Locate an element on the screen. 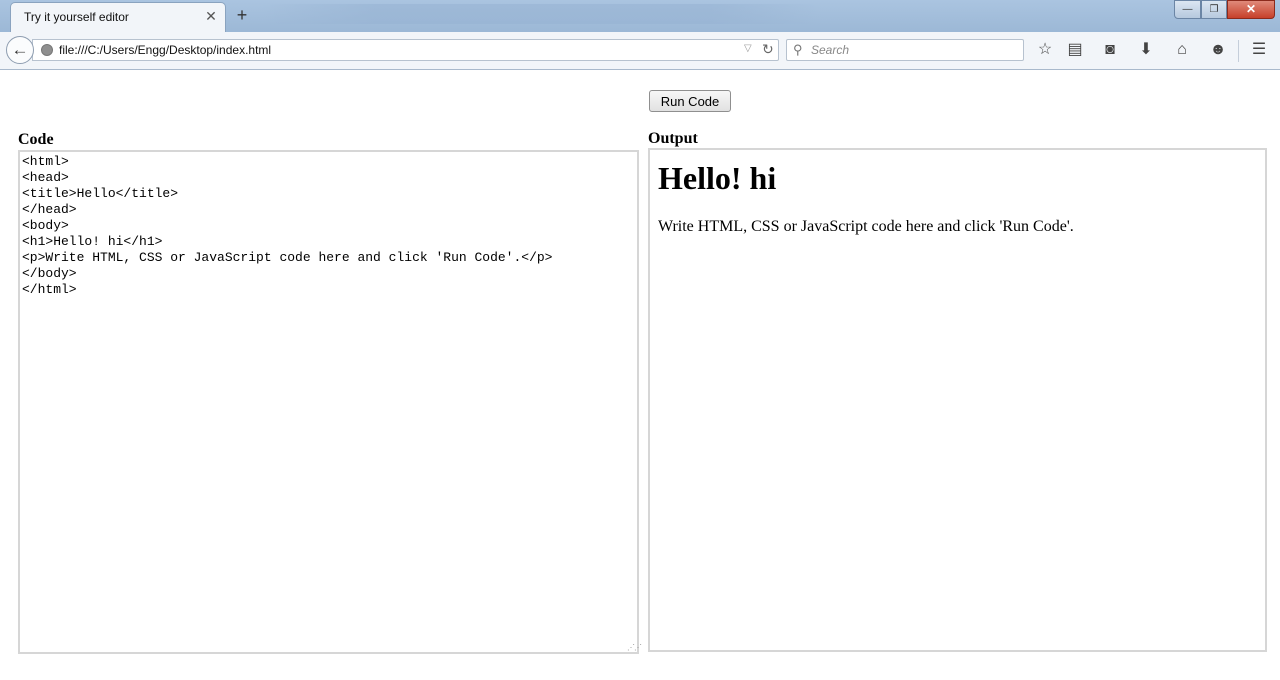 The image size is (1280, 680). resize-grip-icon: ⋰⋰ is located at coordinates (634, 647).